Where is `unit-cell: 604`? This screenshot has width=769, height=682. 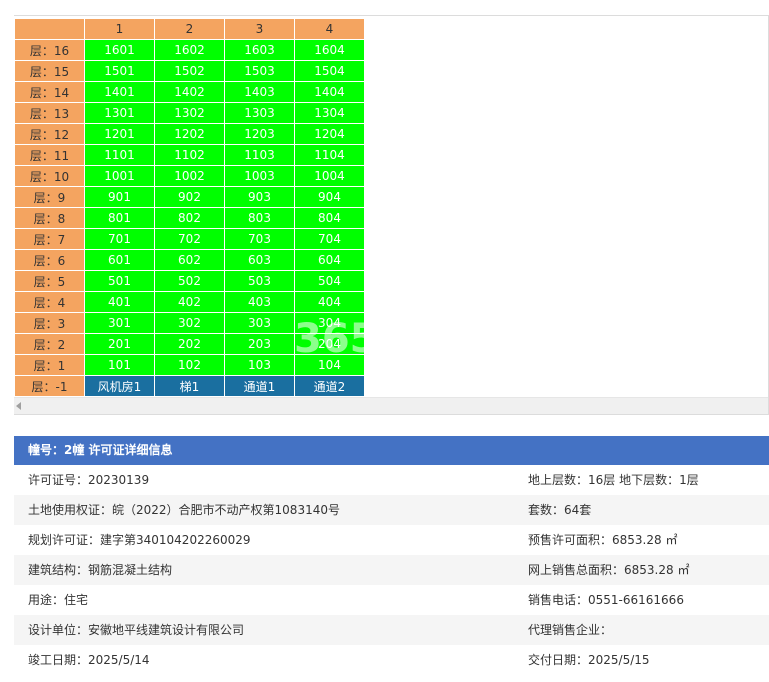
unit-cell: 604 is located at coordinates (329, 260).